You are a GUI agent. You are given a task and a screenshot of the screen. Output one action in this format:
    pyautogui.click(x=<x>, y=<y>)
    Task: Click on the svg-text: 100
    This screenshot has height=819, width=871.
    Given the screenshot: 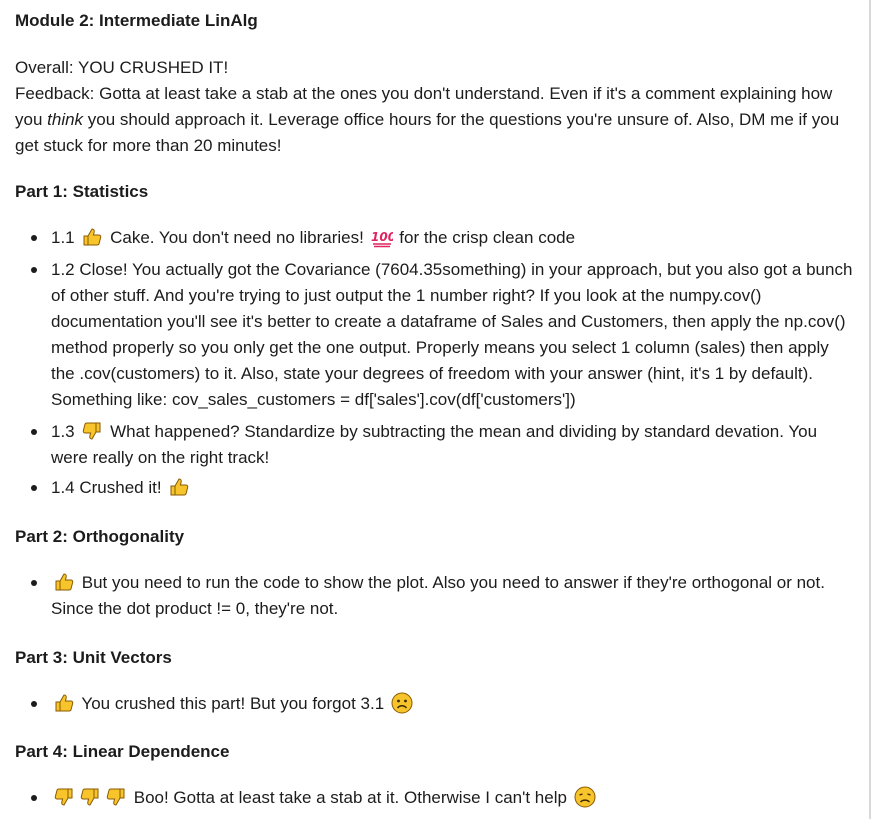 What is the action you would take?
    pyautogui.click(x=382, y=237)
    